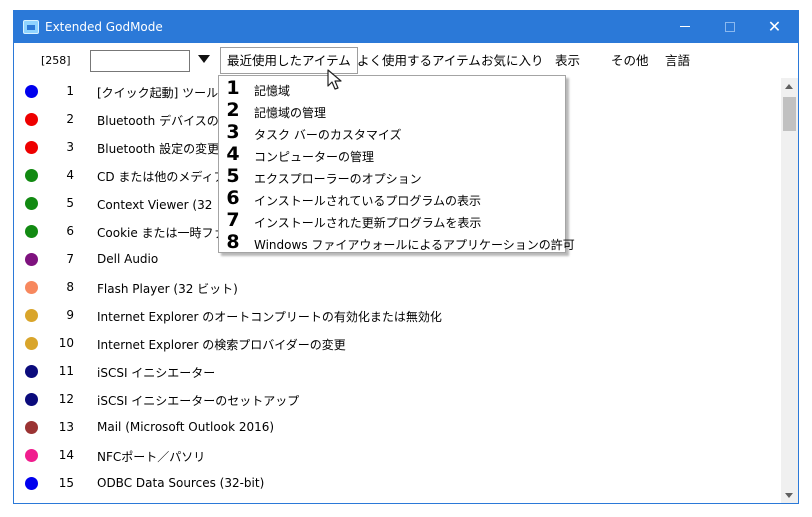 The height and width of the screenshot is (517, 812). I want to click on list-item-label: ODBC Data Sources (32-bit), so click(181, 483).